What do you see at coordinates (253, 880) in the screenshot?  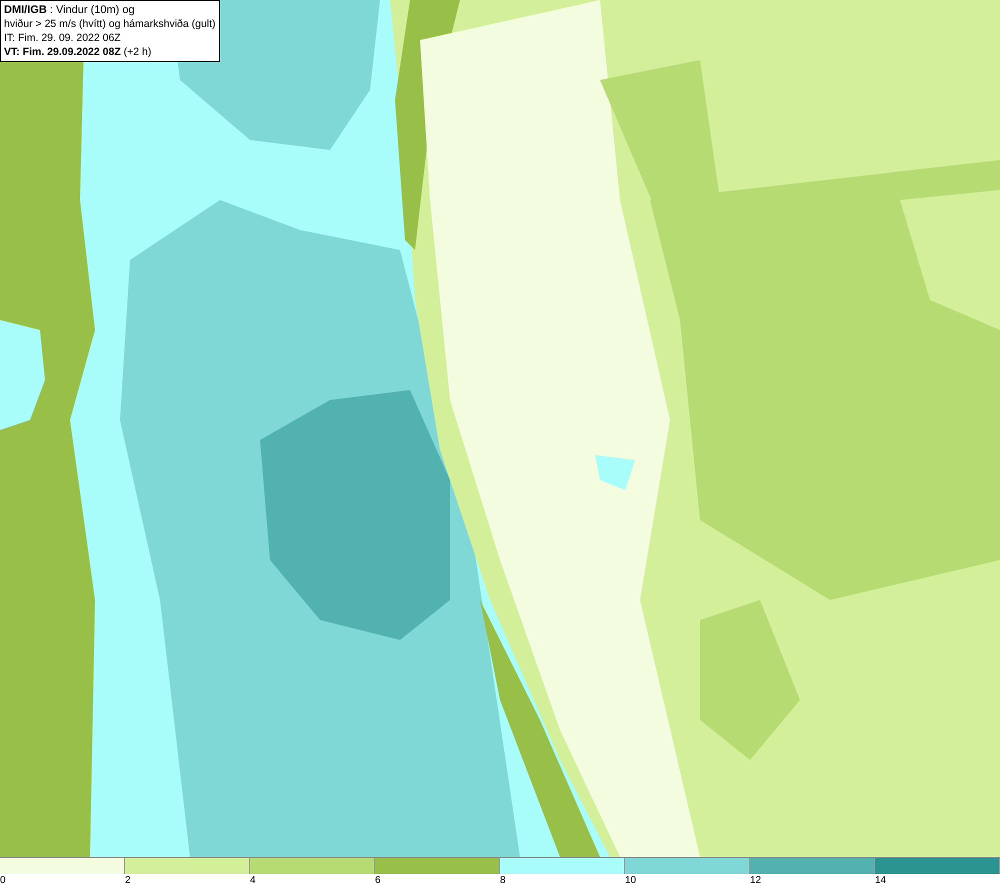 I see `legend-label: 4` at bounding box center [253, 880].